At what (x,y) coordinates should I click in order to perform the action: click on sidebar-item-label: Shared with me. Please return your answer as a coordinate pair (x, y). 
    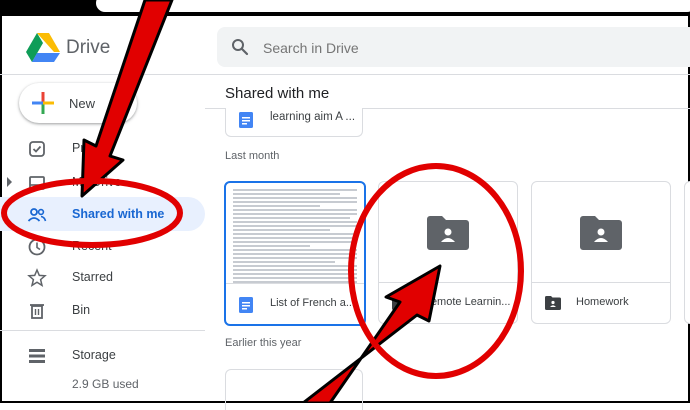
    Looking at the image, I should click on (118, 214).